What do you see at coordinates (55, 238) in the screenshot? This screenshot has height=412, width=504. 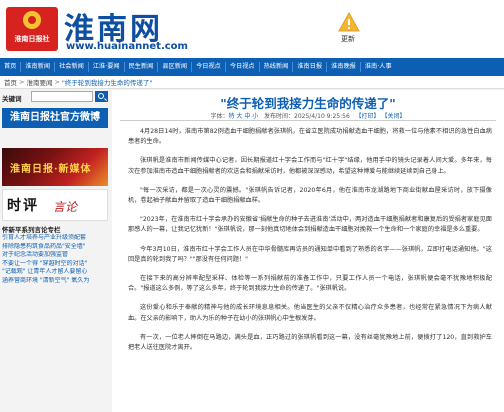 I see `list-item: 引育人才培养与产业升级须配套` at bounding box center [55, 238].